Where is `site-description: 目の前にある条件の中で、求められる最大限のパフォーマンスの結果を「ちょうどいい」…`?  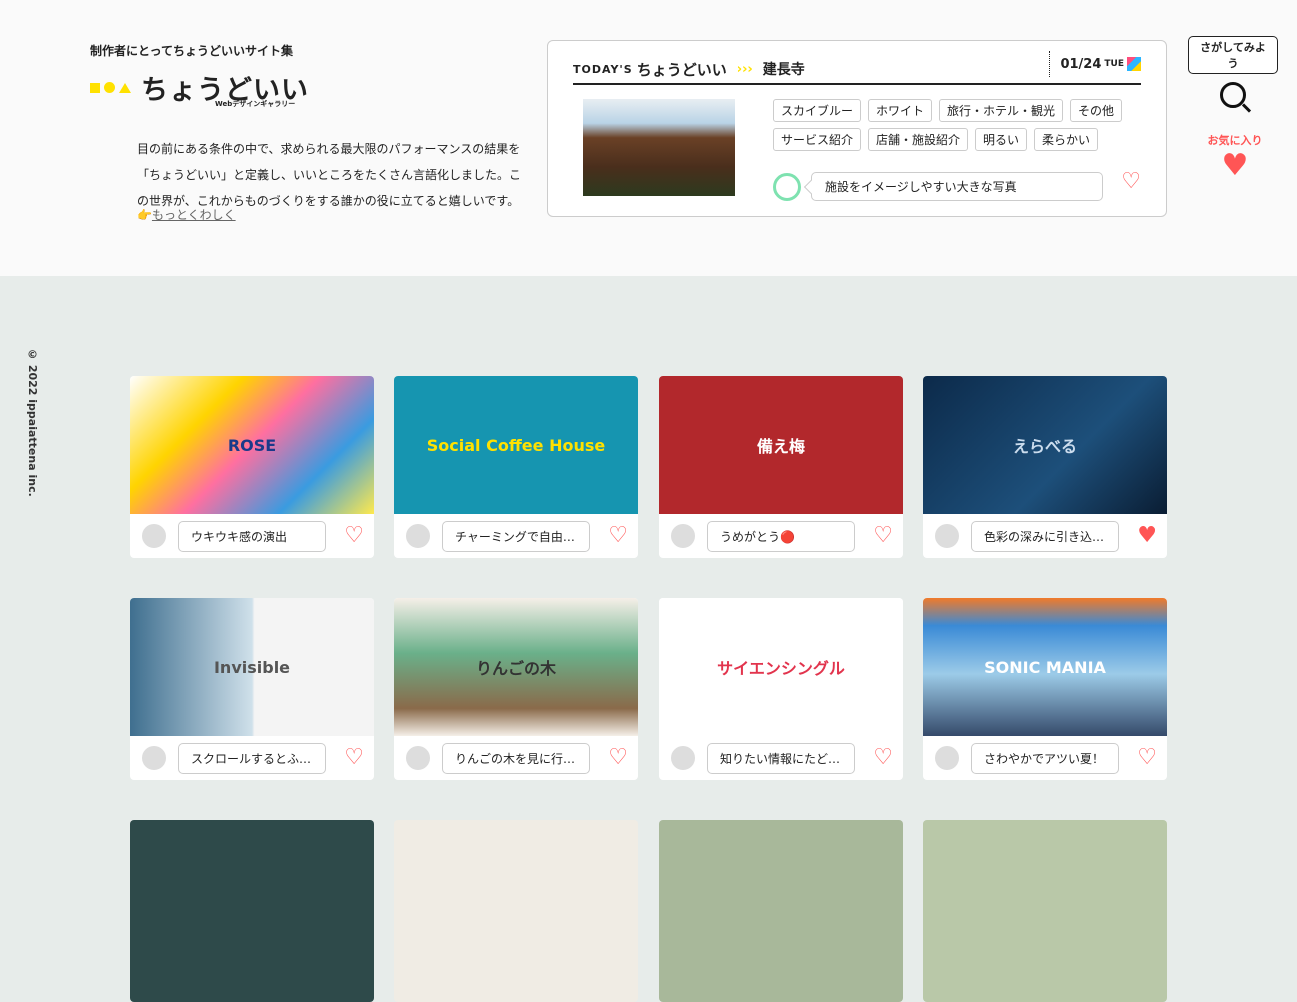
site-description: 目の前にある条件の中で、求められる最大限のパフォーマンスの結果を「ちょうどいい」… is located at coordinates (329, 175).